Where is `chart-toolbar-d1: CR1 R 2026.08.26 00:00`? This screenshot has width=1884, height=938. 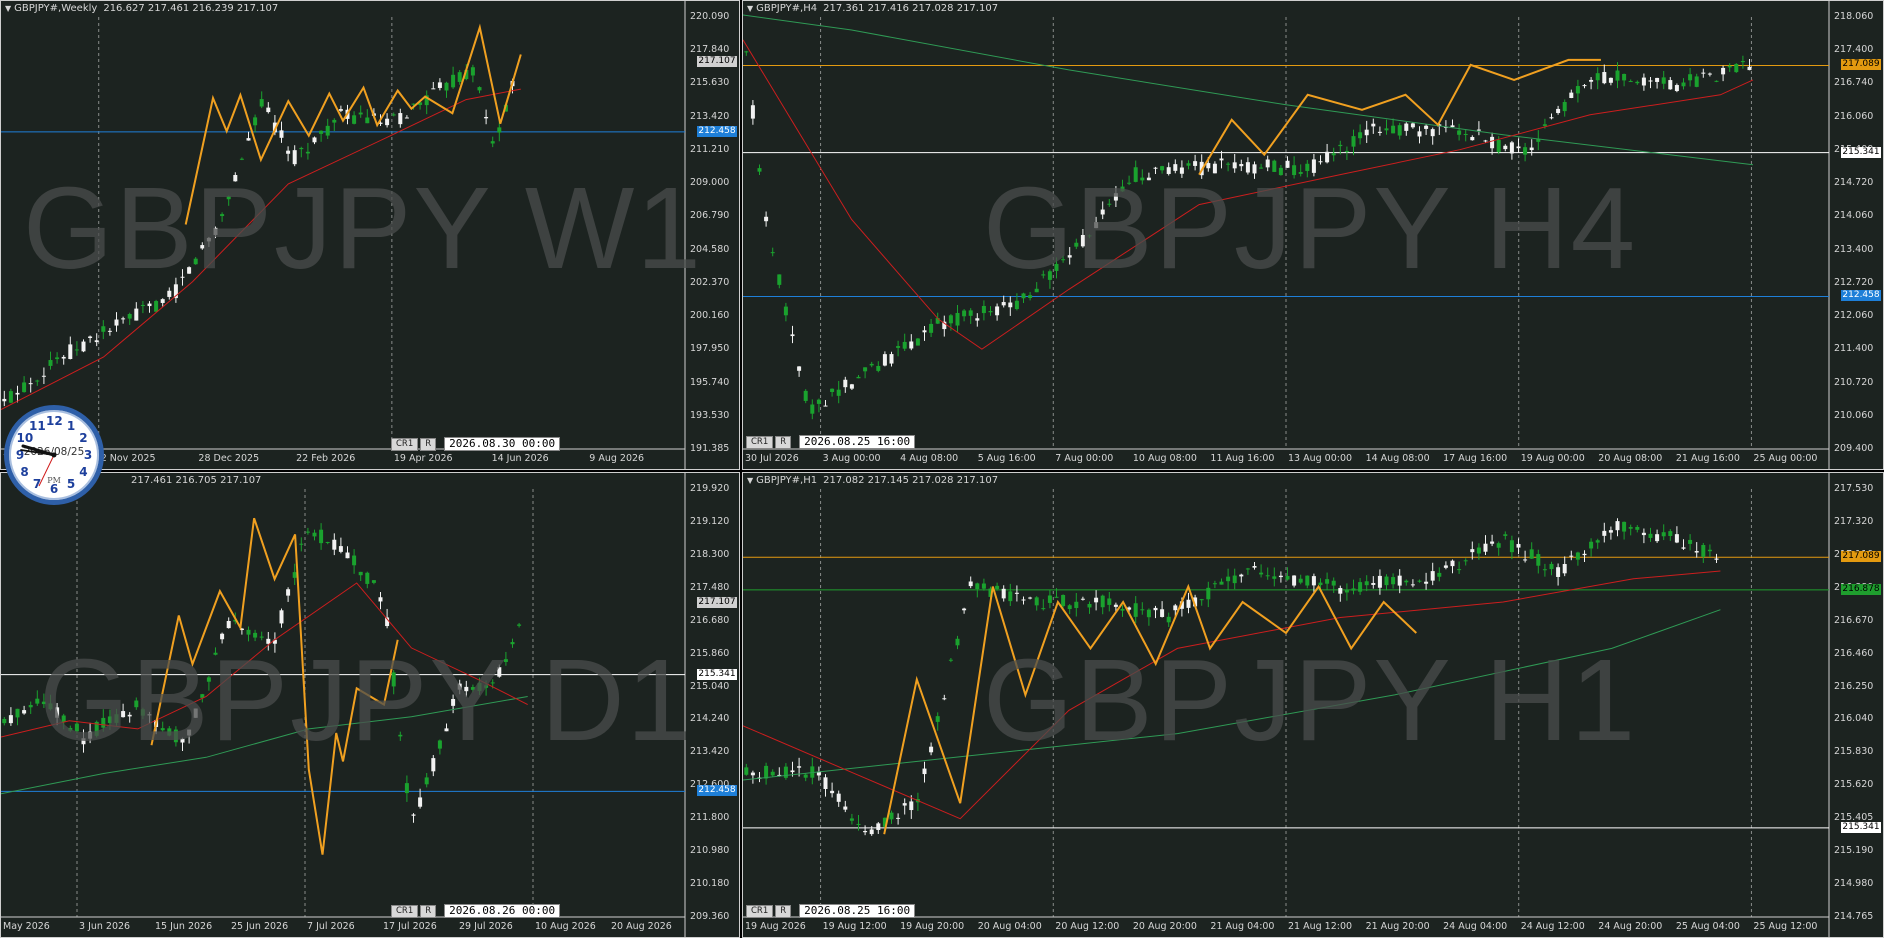 chart-toolbar-d1: CR1 R 2026.08.26 00:00 is located at coordinates (476, 911).